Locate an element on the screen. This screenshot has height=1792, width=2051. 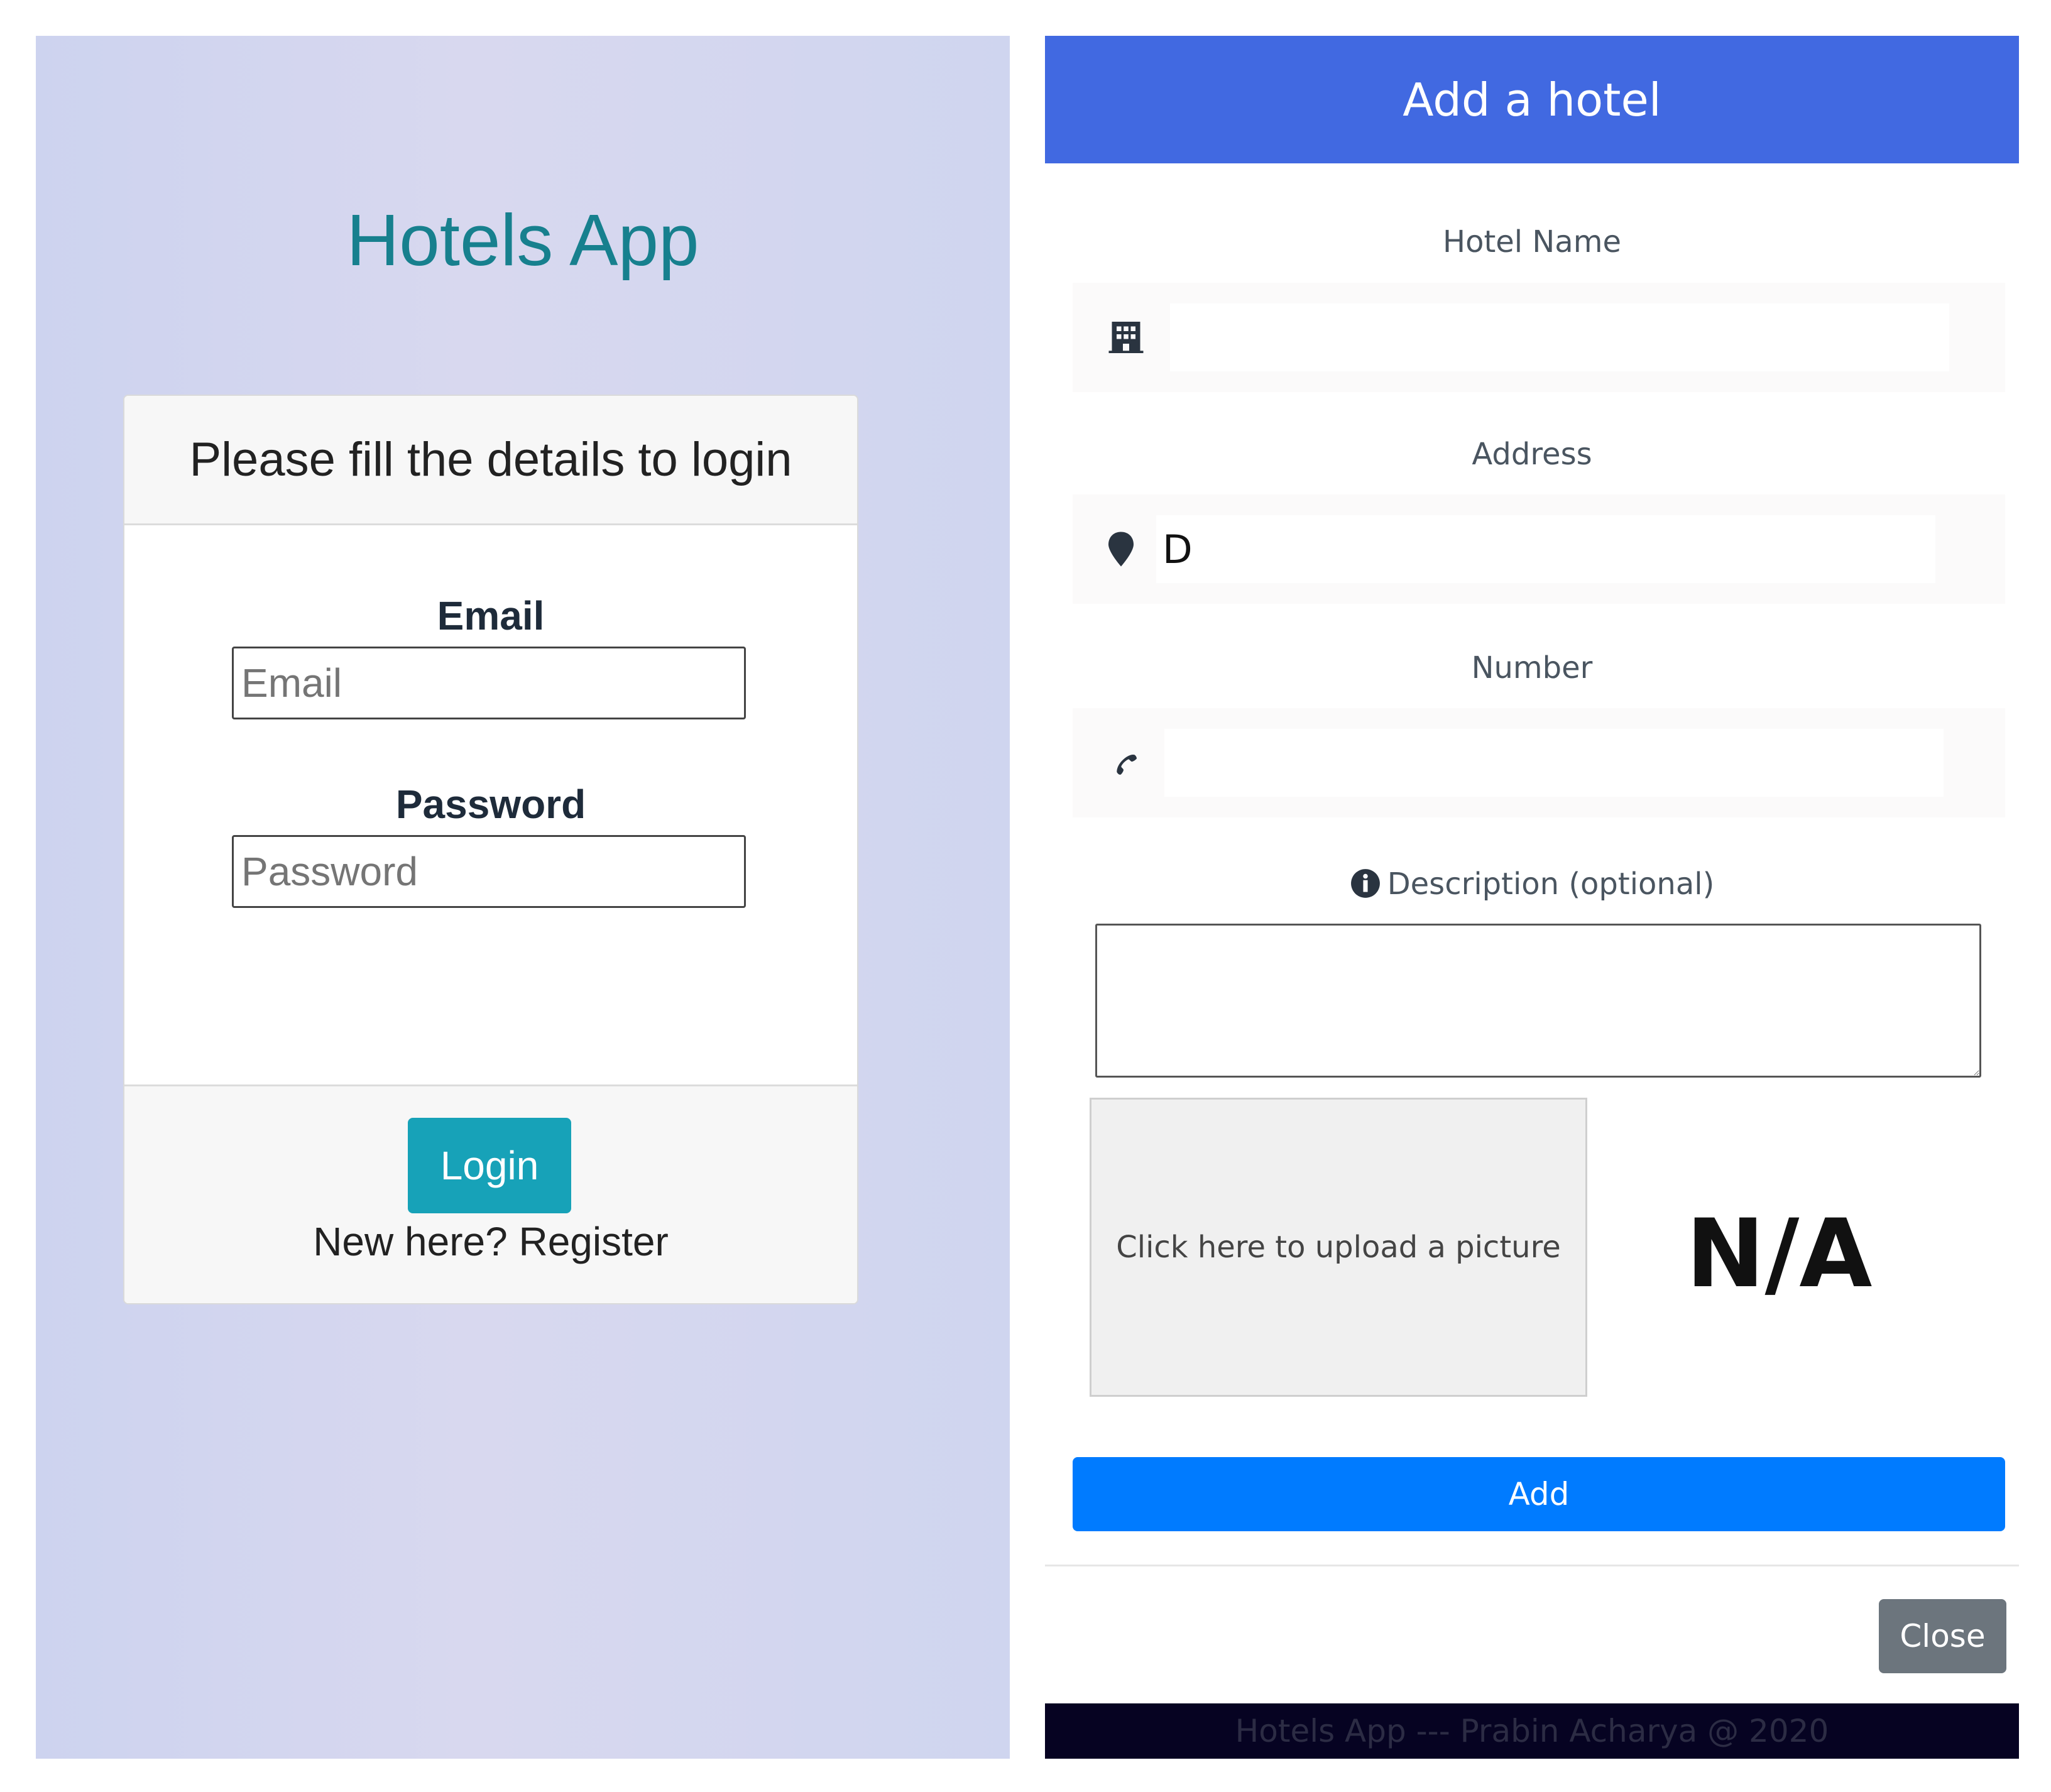
close-button: Close is located at coordinates (1943, 1636).